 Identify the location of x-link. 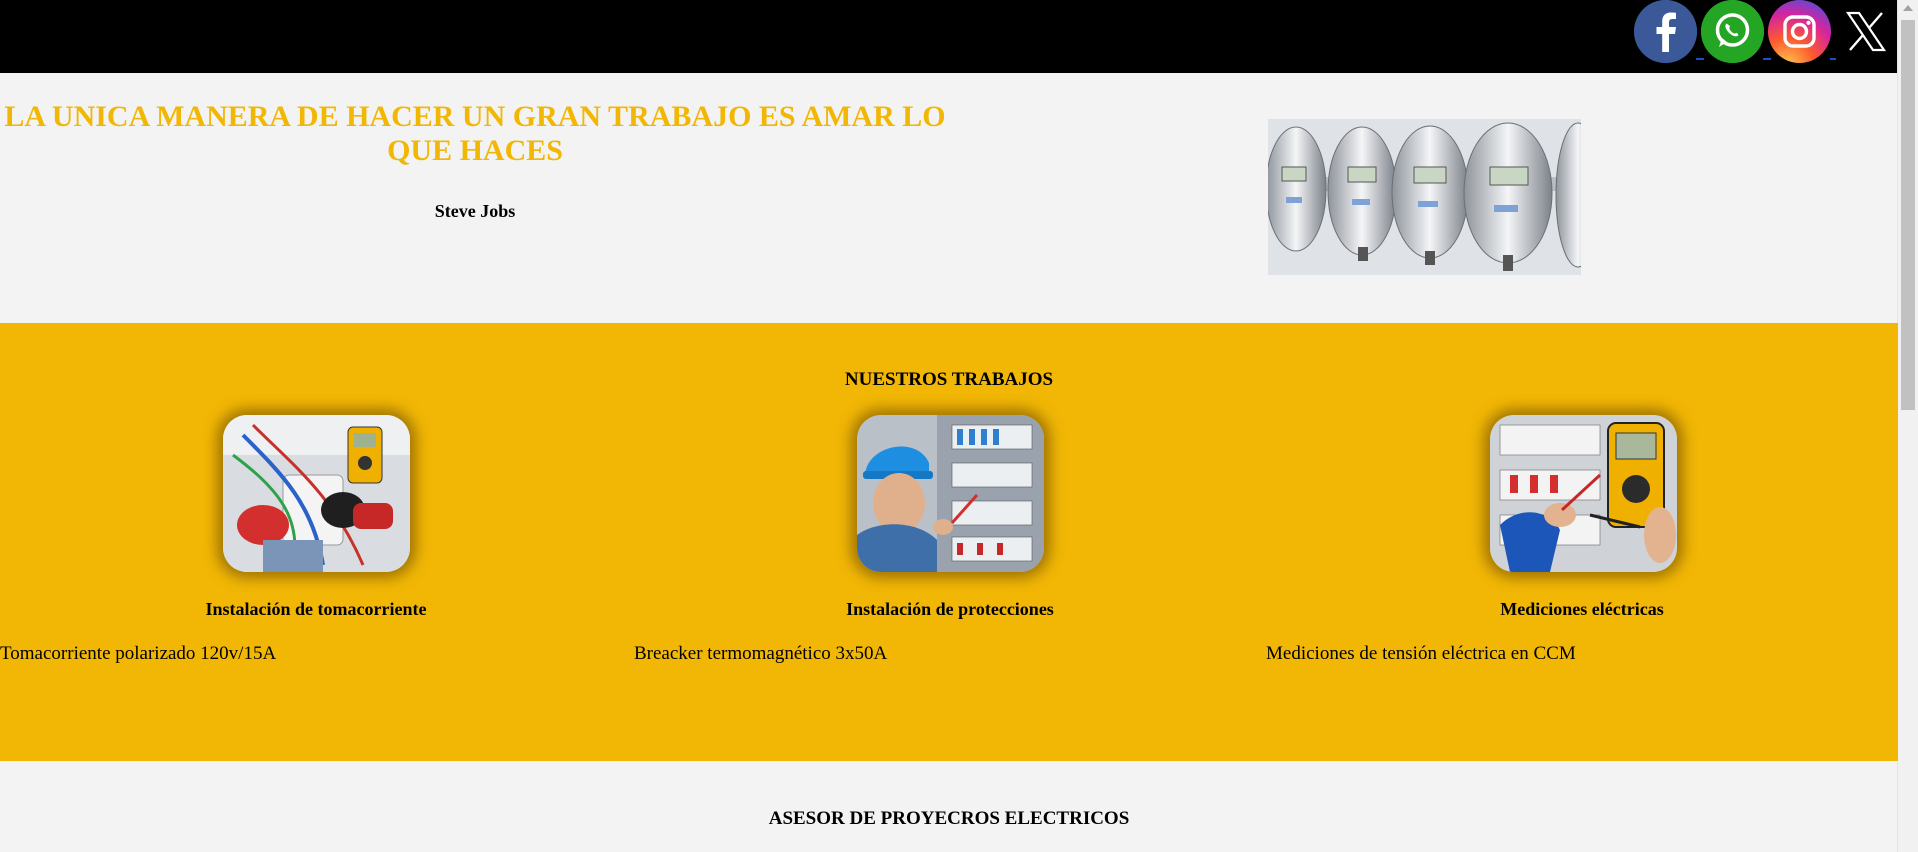
(1866, 31).